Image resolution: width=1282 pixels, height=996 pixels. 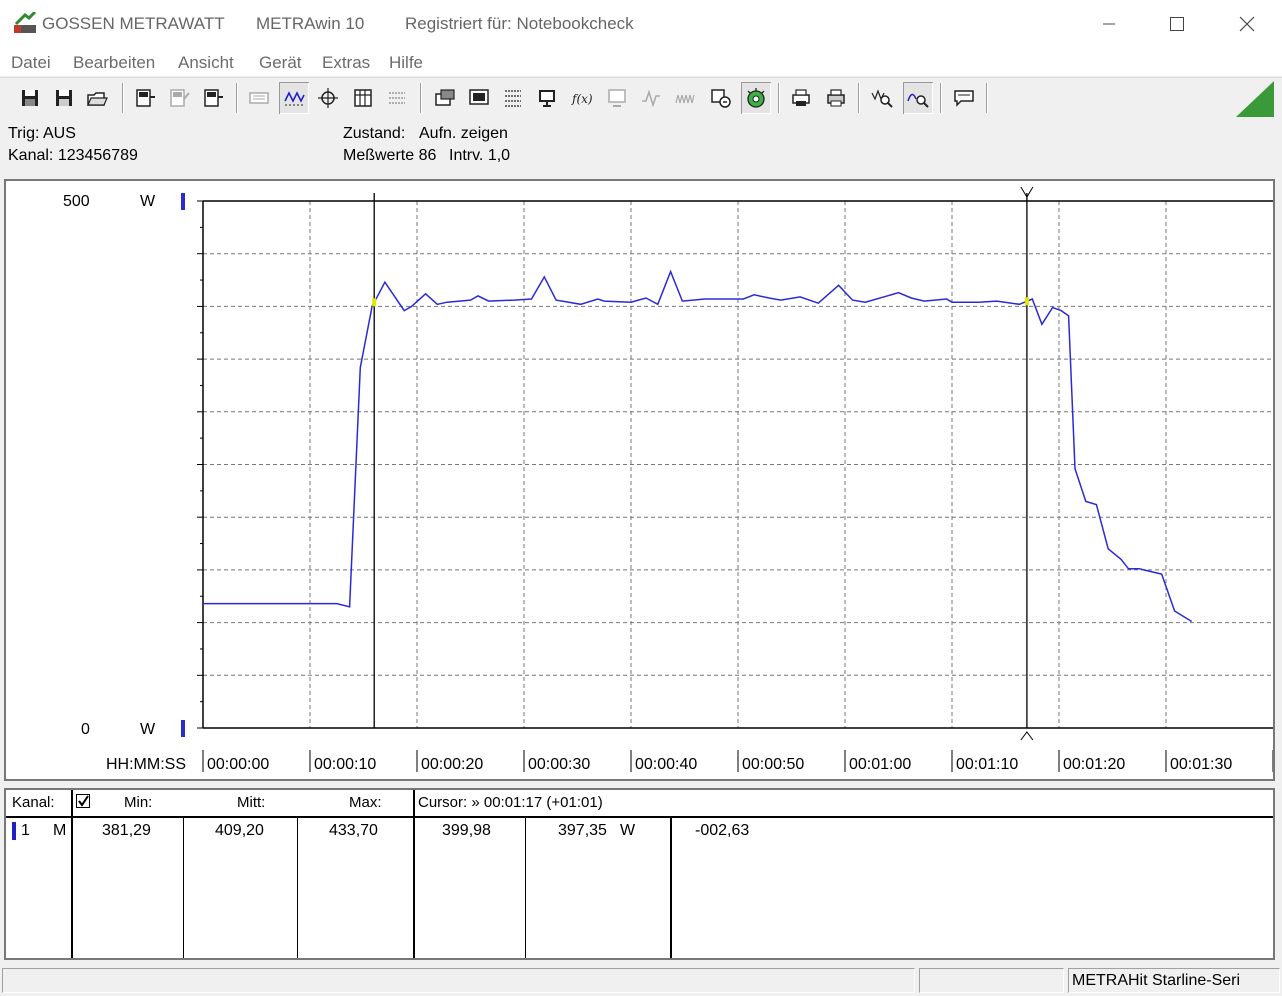 What do you see at coordinates (628, 830) in the screenshot?
I see `cursor-unit: W` at bounding box center [628, 830].